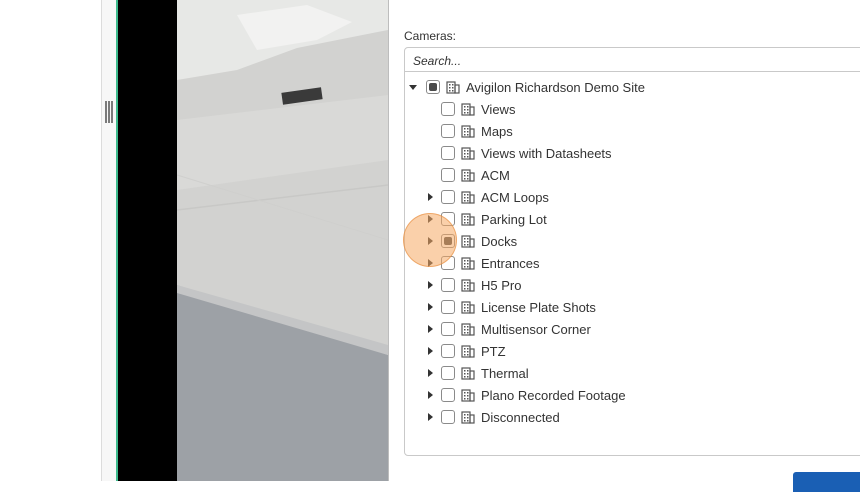 The height and width of the screenshot is (492, 860). What do you see at coordinates (520, 417) in the screenshot?
I see `tree-item-label: Disconnected` at bounding box center [520, 417].